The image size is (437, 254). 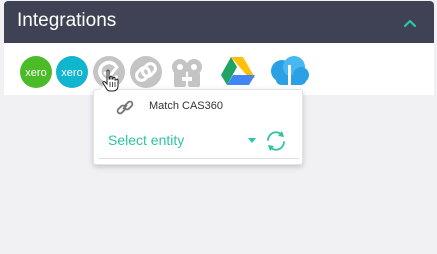 I want to click on link-icon, so click(x=125, y=108).